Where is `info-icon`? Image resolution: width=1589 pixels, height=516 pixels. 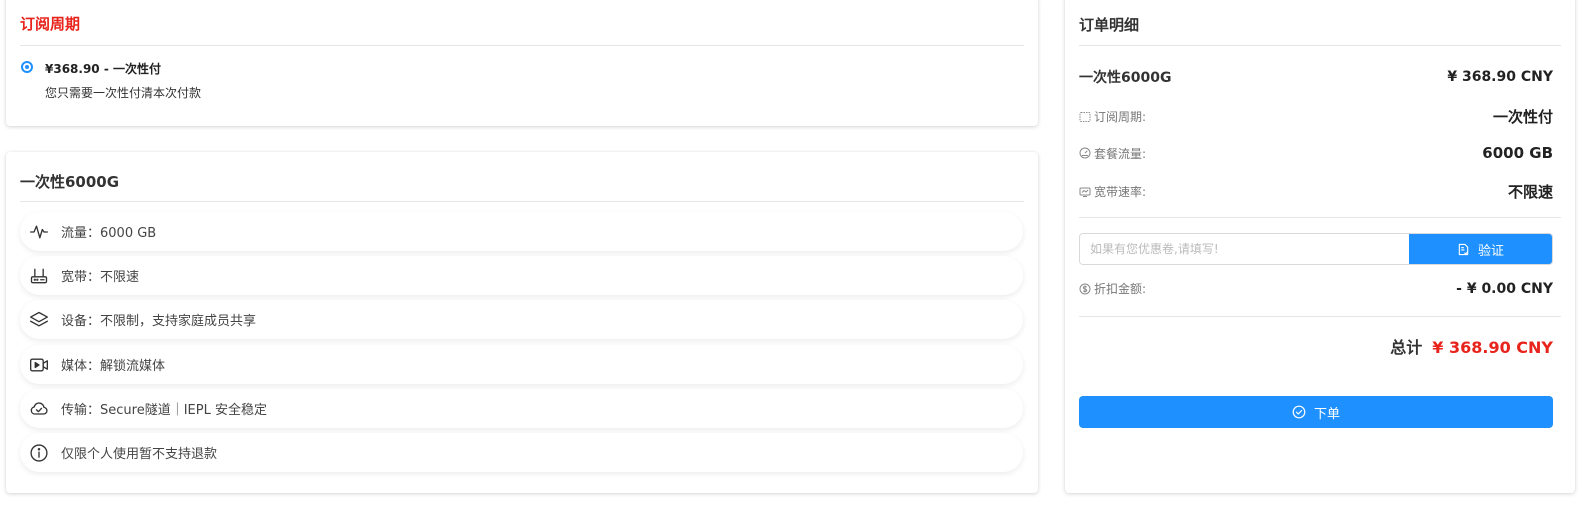
info-icon is located at coordinates (39, 453).